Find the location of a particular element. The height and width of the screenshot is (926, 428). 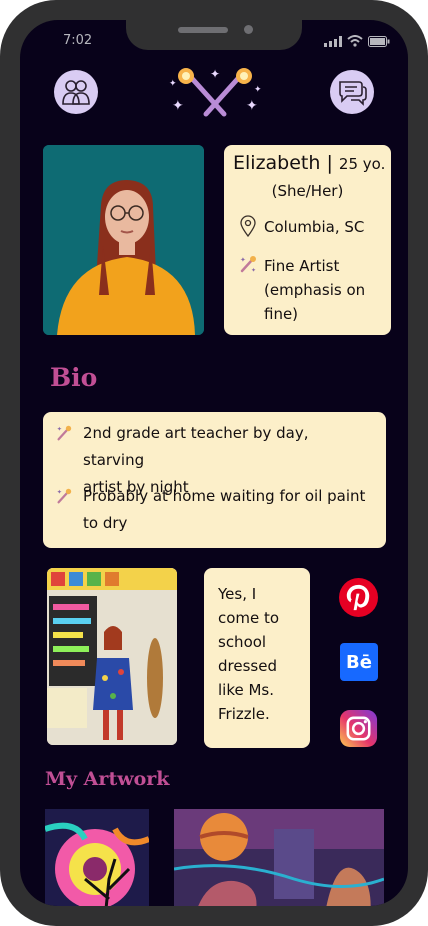

bio-text-line: Probably at home waiting for oil paint is located at coordinates (224, 496).